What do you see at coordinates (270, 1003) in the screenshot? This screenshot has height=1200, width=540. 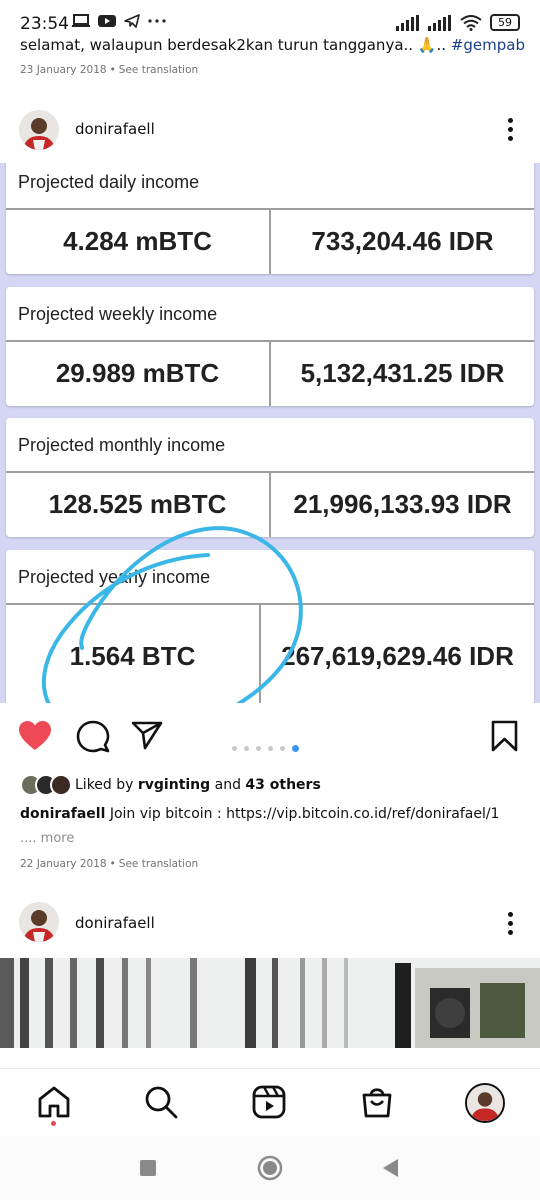 I see `next-post-image` at bounding box center [270, 1003].